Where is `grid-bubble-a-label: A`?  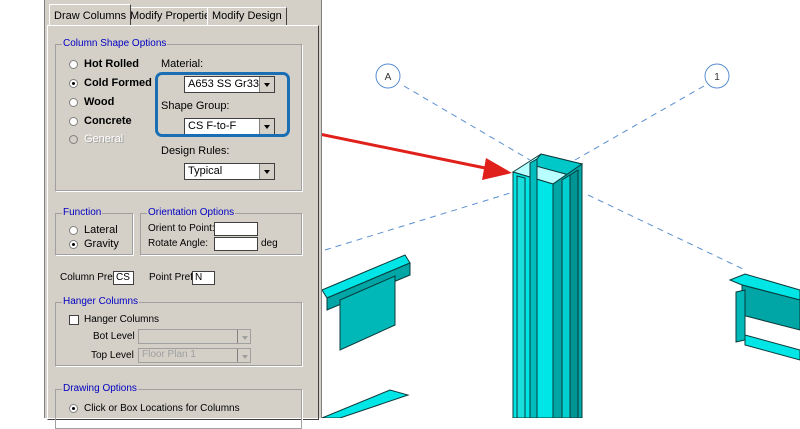 grid-bubble-a-label: A is located at coordinates (388, 77).